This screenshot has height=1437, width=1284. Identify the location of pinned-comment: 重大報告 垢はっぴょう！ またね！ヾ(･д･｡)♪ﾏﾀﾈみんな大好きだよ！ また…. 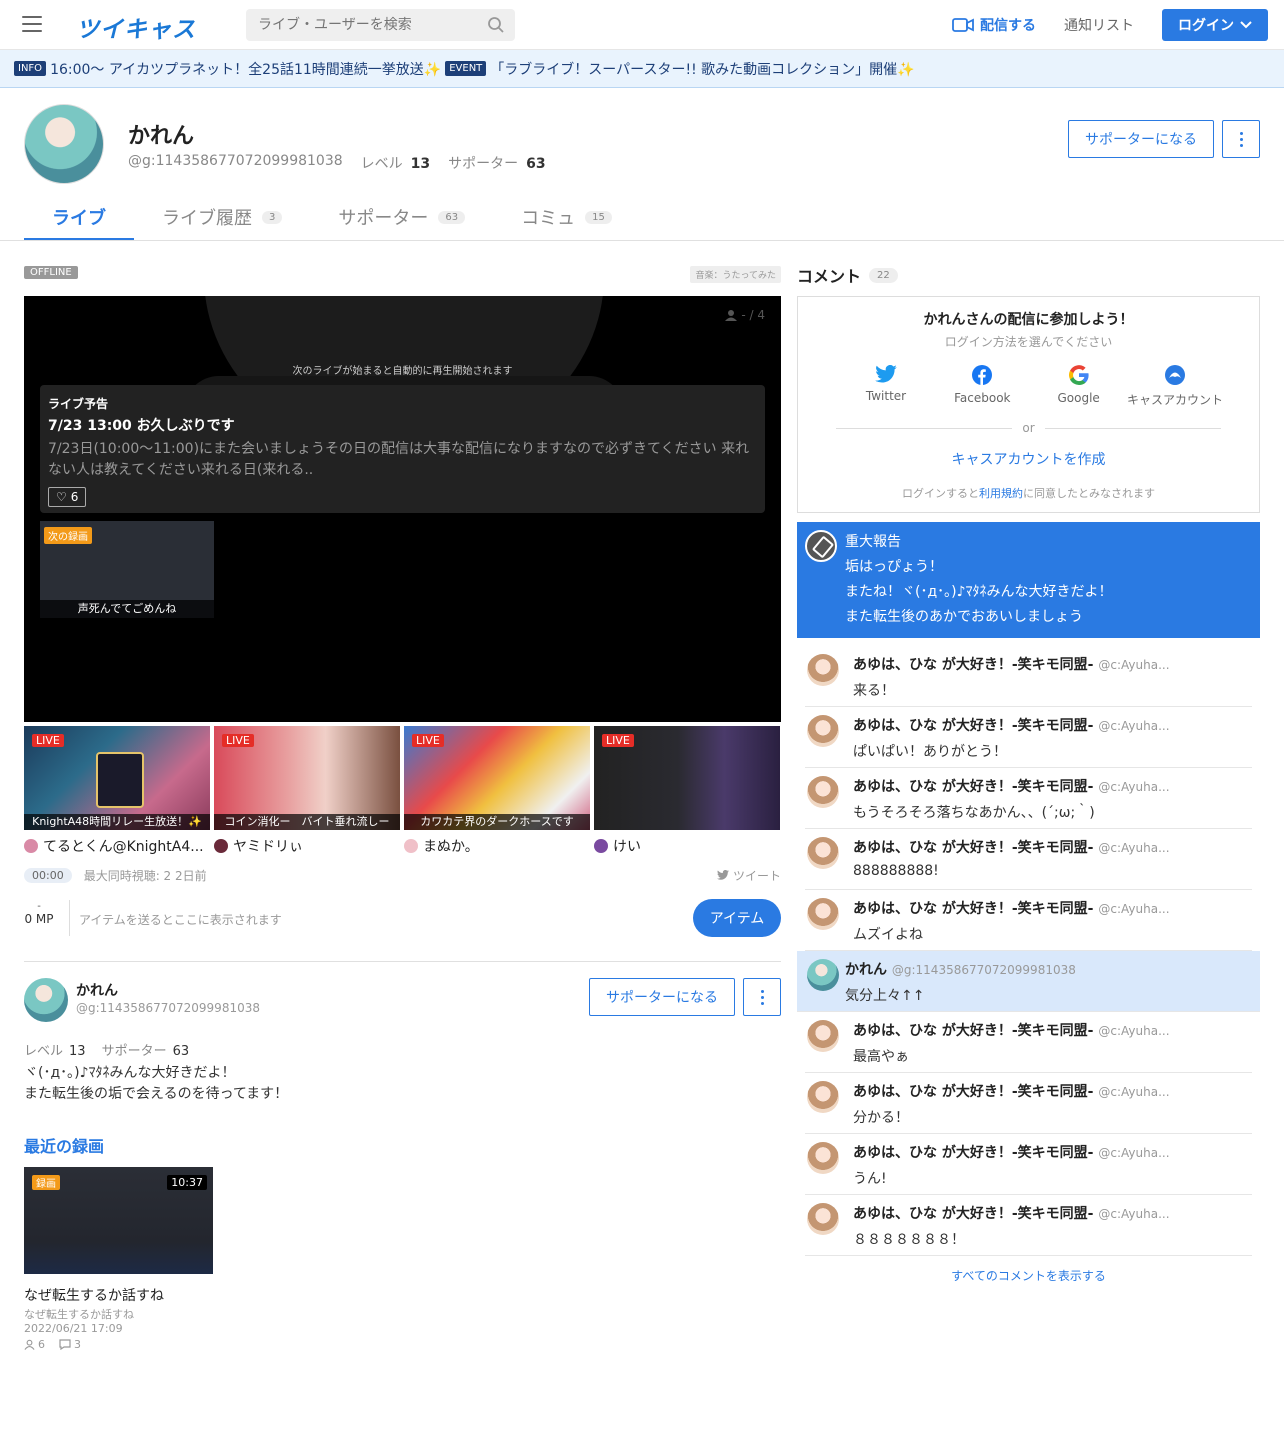
(1028, 580).